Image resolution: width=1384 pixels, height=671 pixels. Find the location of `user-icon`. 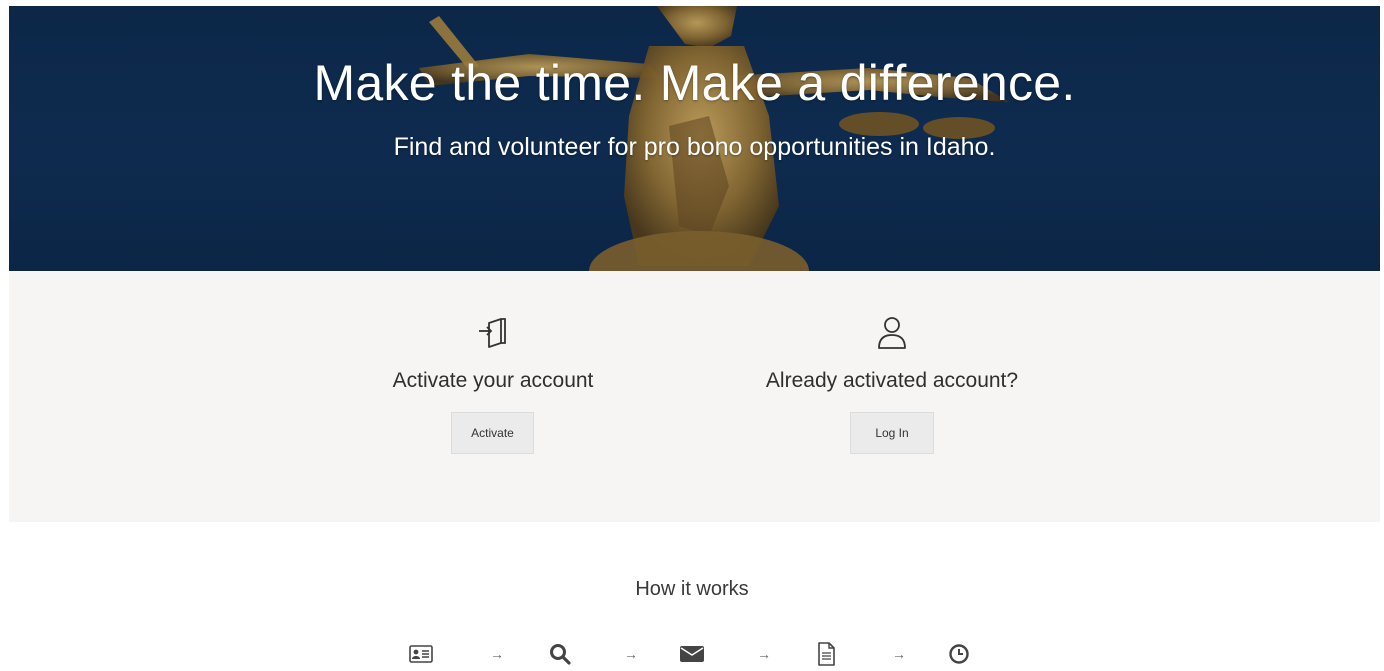

user-icon is located at coordinates (892, 333).